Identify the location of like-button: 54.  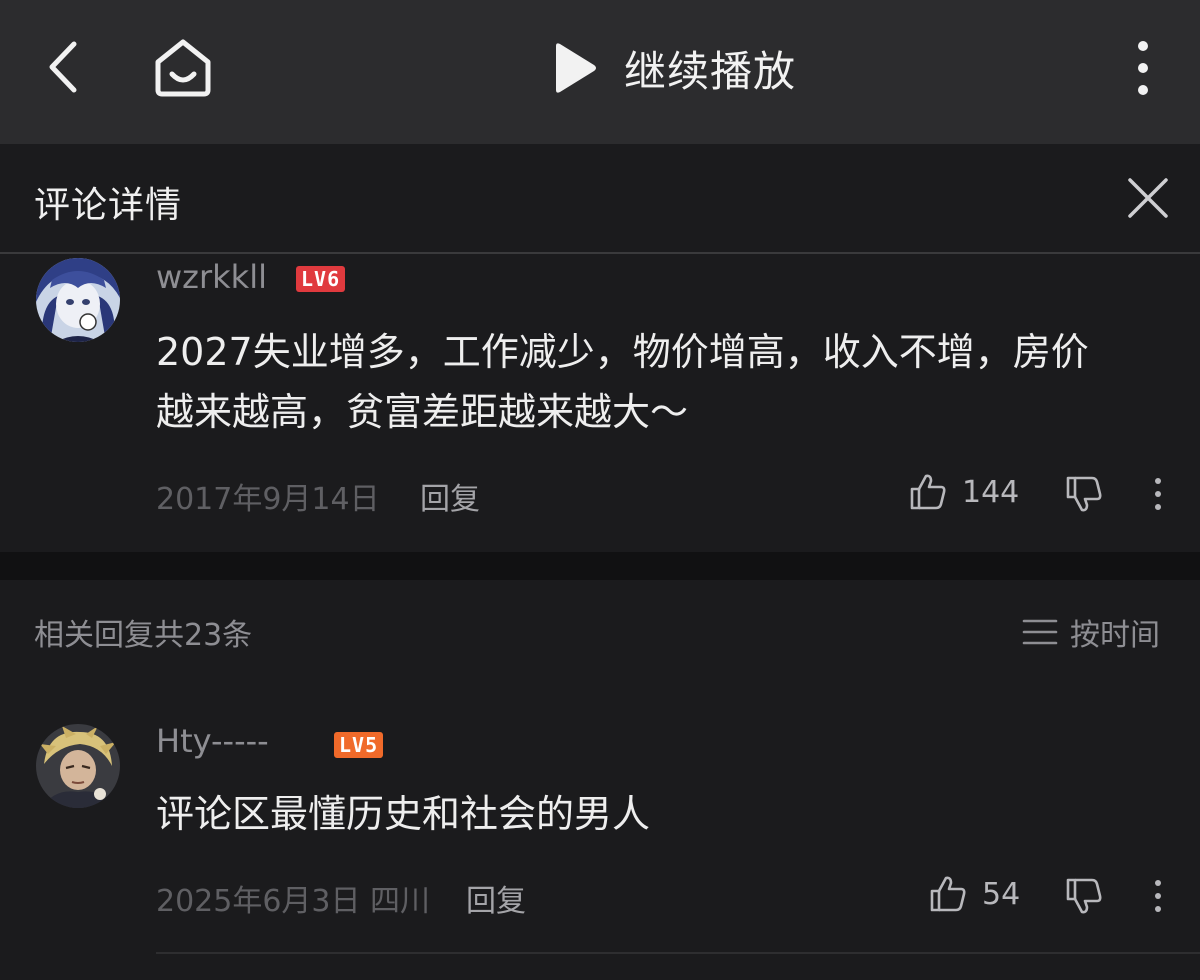
(974, 894).